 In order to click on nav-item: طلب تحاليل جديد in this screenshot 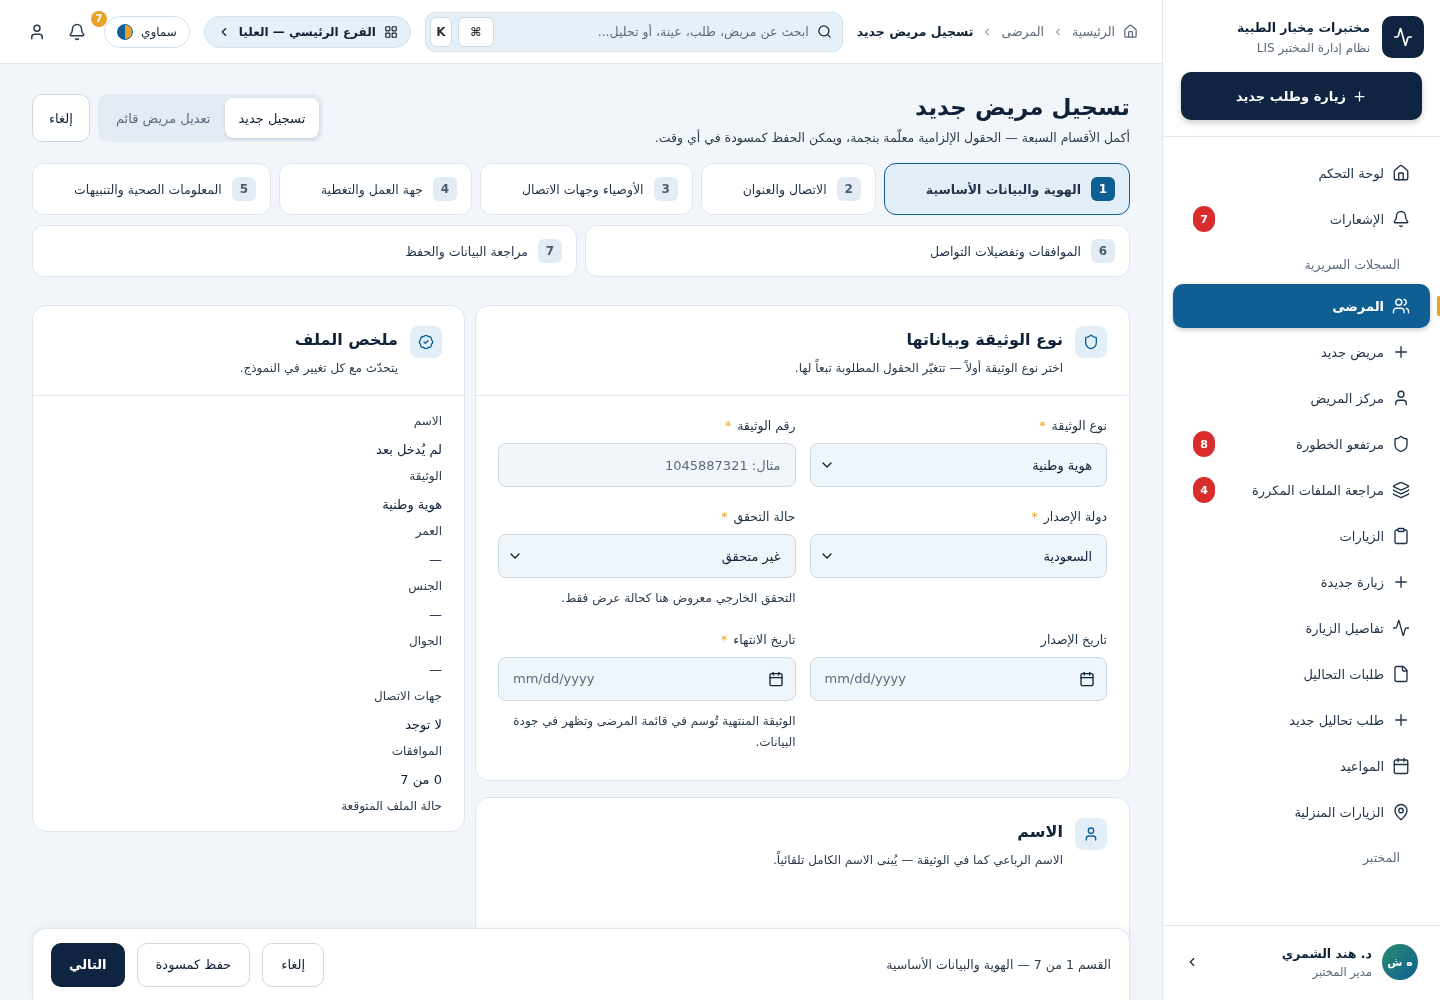, I will do `click(1301, 720)`.